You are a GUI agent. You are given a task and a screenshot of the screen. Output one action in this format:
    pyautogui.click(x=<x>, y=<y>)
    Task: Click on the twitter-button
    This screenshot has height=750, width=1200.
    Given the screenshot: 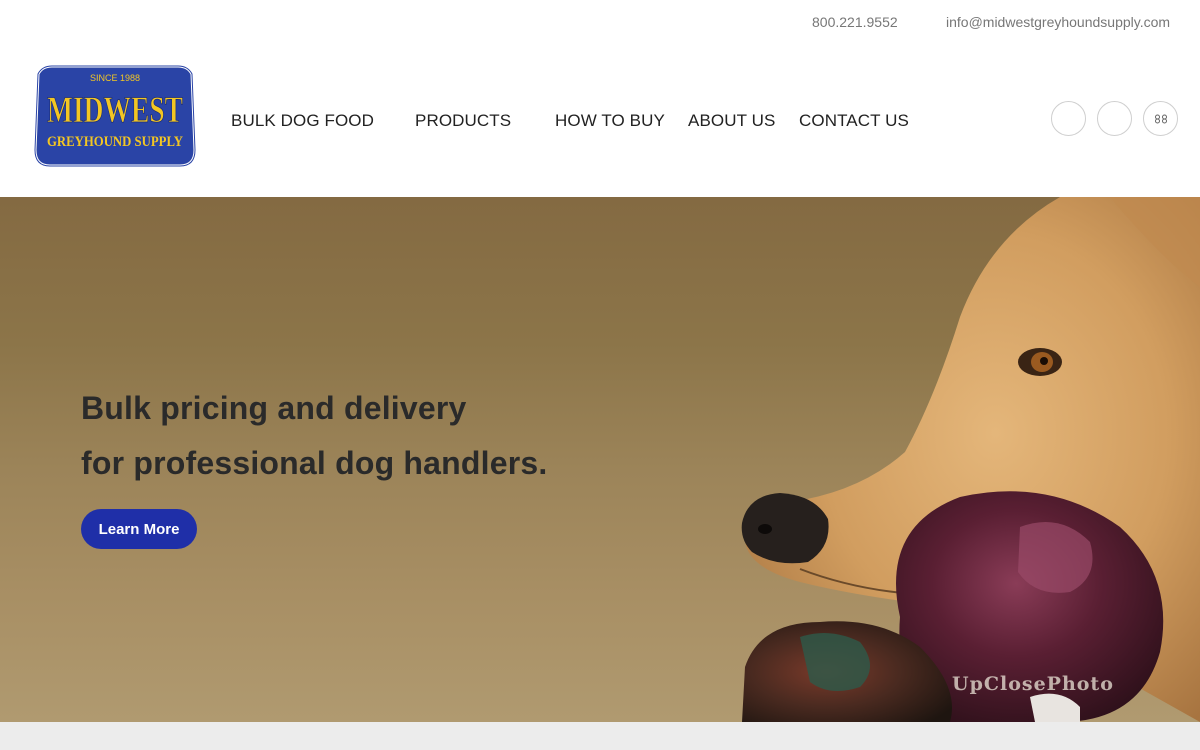 What is the action you would take?
    pyautogui.click(x=1114, y=118)
    